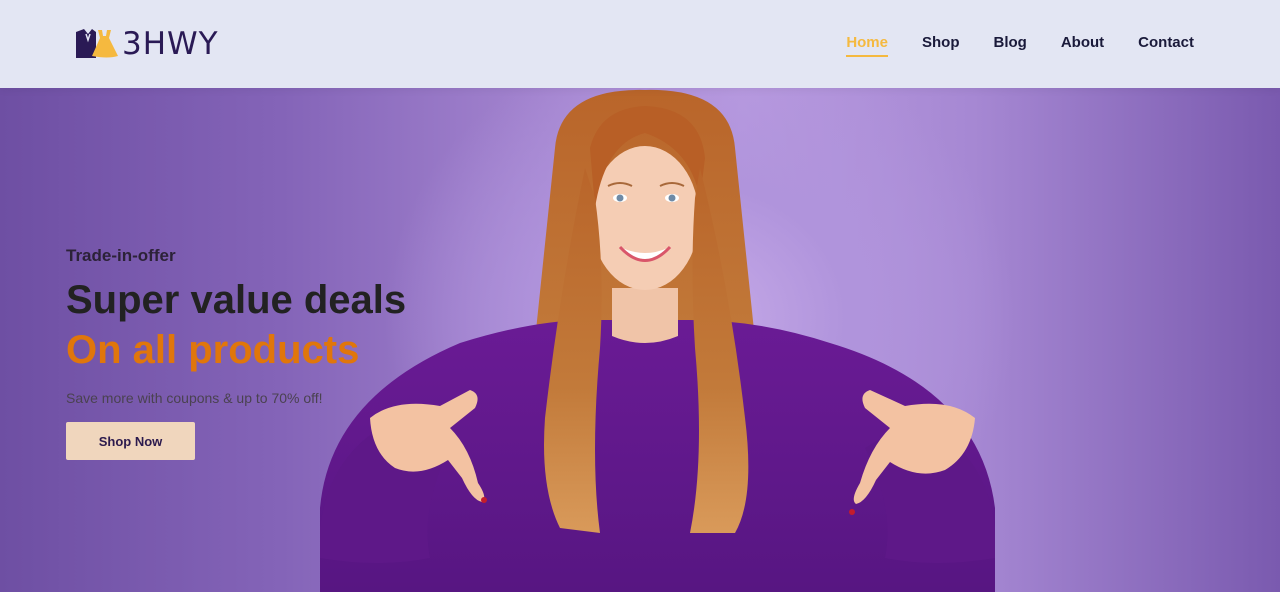  What do you see at coordinates (170, 44) in the screenshot?
I see `logo-text: 3HWY` at bounding box center [170, 44].